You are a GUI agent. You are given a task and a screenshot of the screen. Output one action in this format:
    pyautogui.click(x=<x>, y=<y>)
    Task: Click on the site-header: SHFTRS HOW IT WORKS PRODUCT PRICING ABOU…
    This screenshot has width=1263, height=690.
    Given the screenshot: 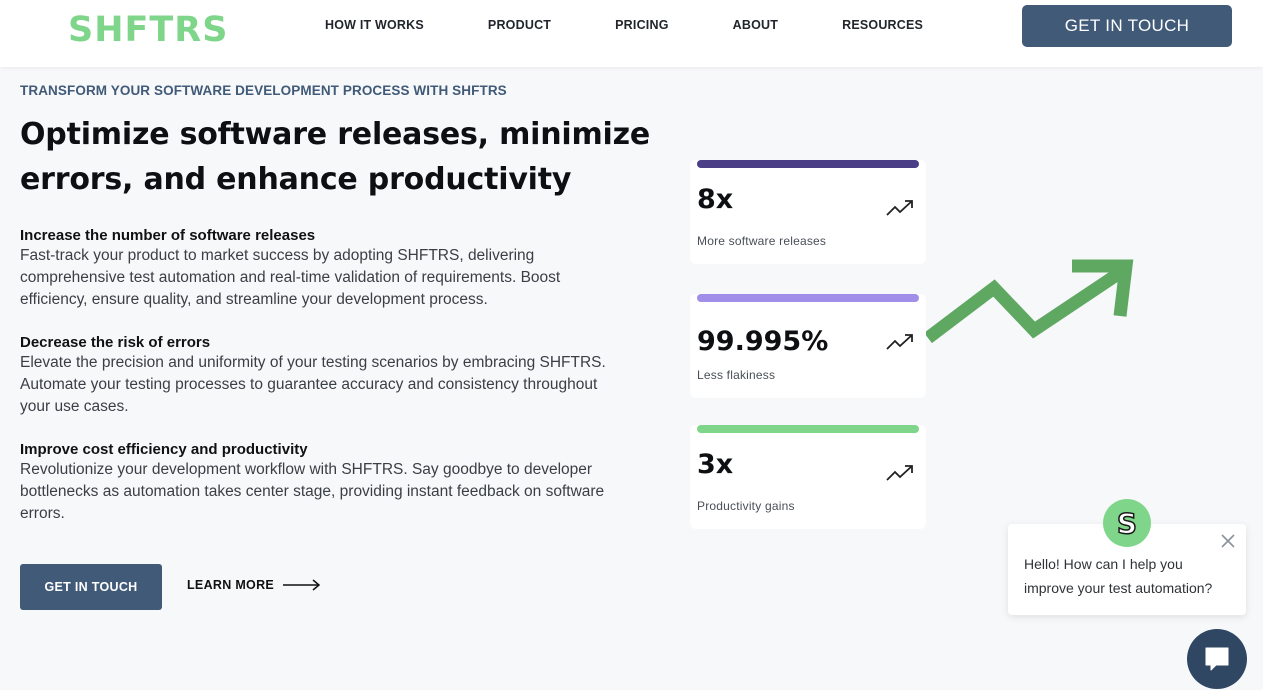 What is the action you would take?
    pyautogui.click(x=631, y=33)
    